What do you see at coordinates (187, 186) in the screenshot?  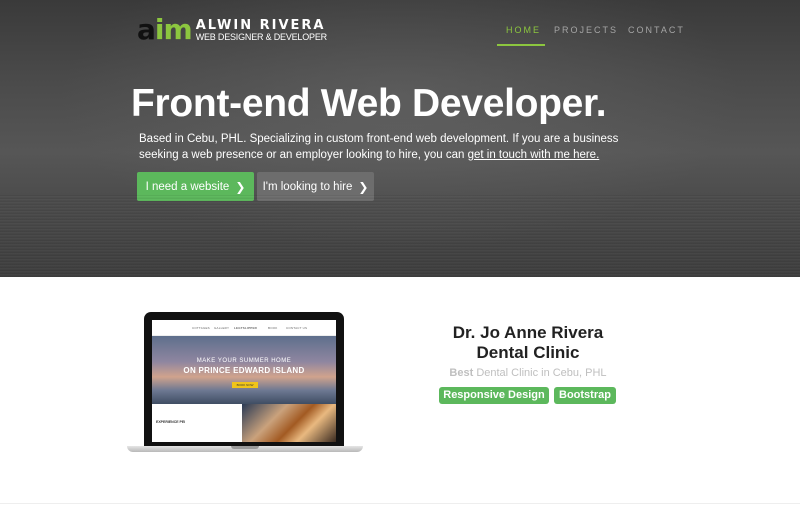 I see `need-website-button-label: I need a website` at bounding box center [187, 186].